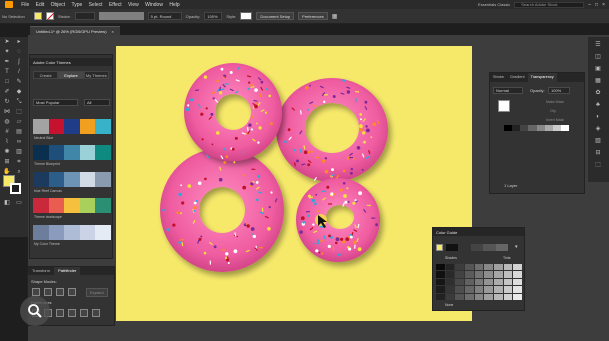 The width and height of the screenshot is (609, 341). I want to click on rotate-tool-icon: ↻, so click(7, 102).